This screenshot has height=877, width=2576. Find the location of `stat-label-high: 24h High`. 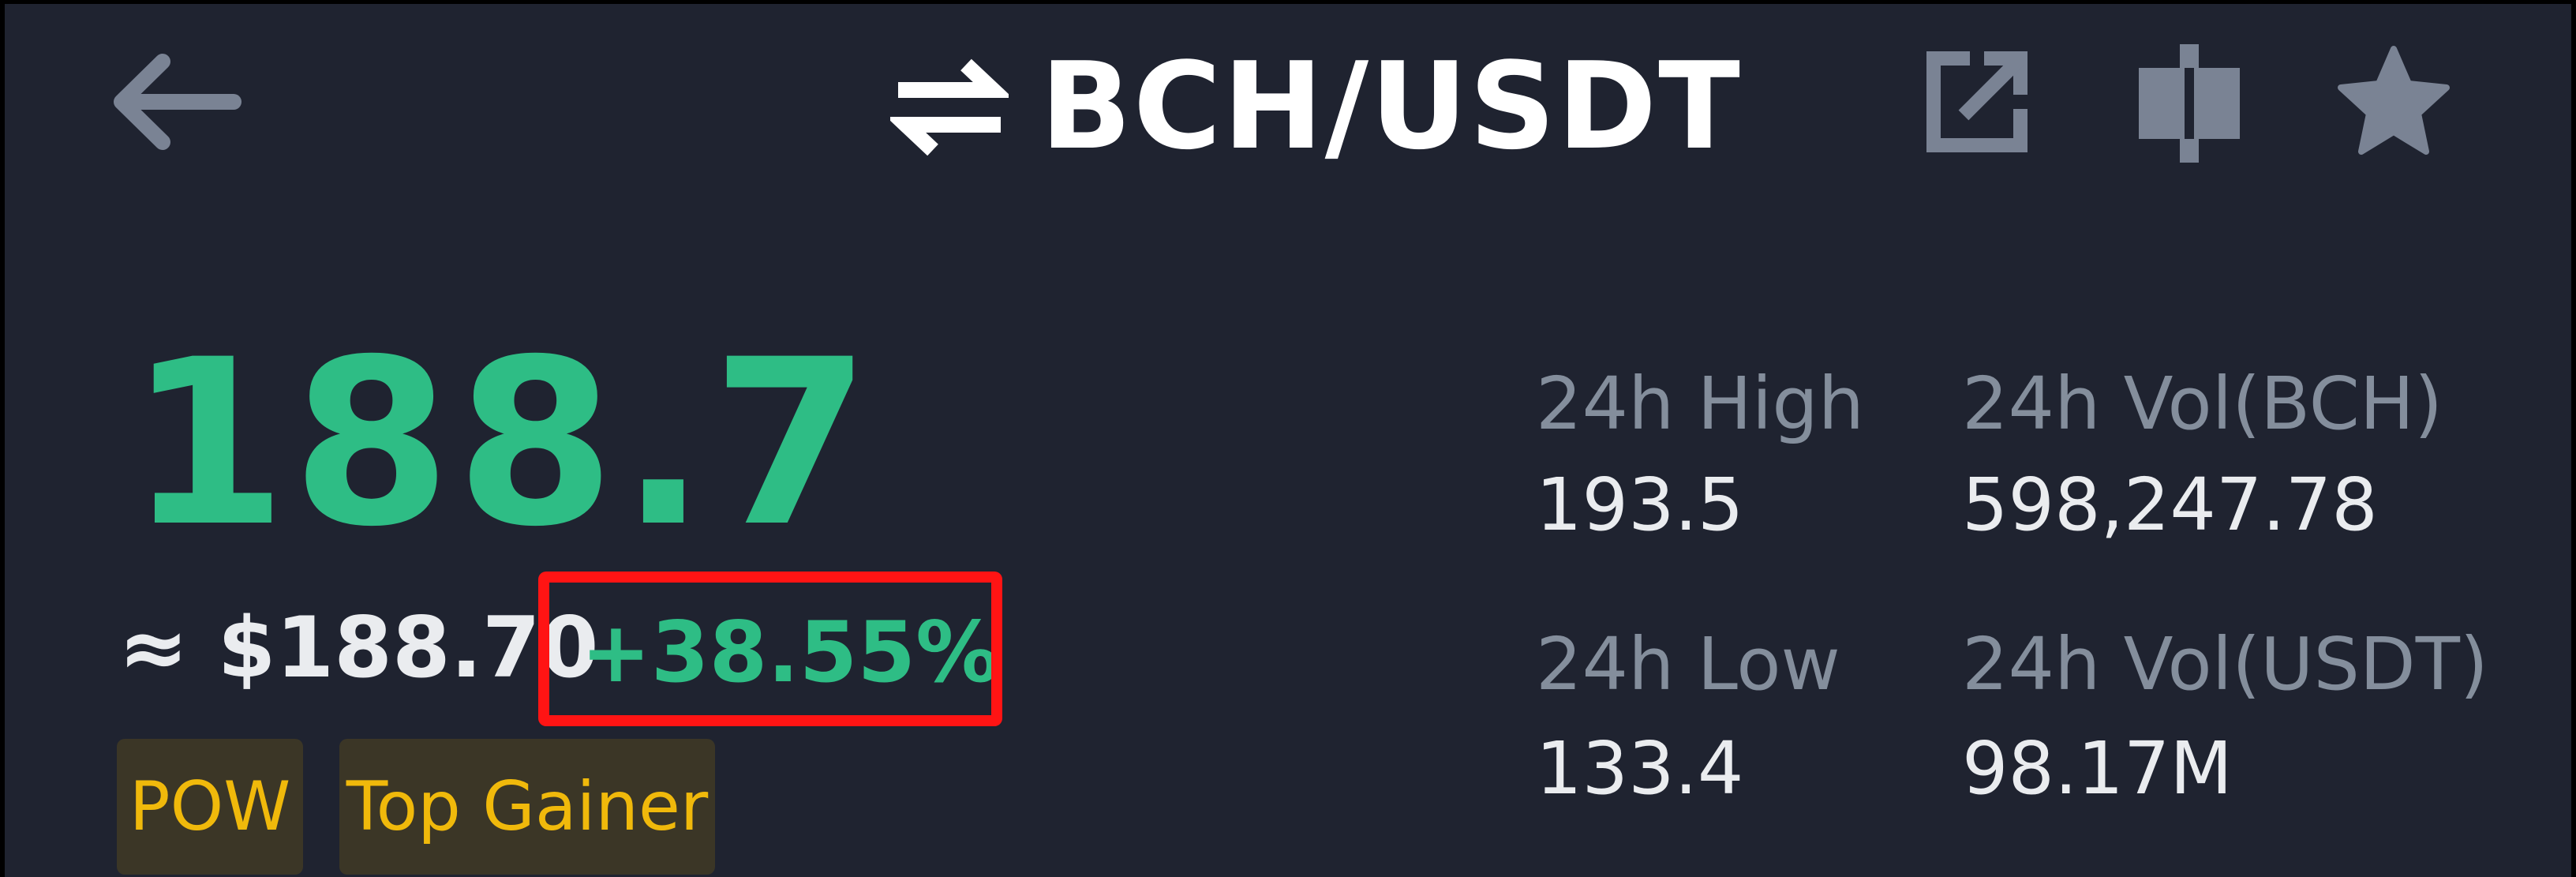

stat-label-high: 24h High is located at coordinates (1700, 404).